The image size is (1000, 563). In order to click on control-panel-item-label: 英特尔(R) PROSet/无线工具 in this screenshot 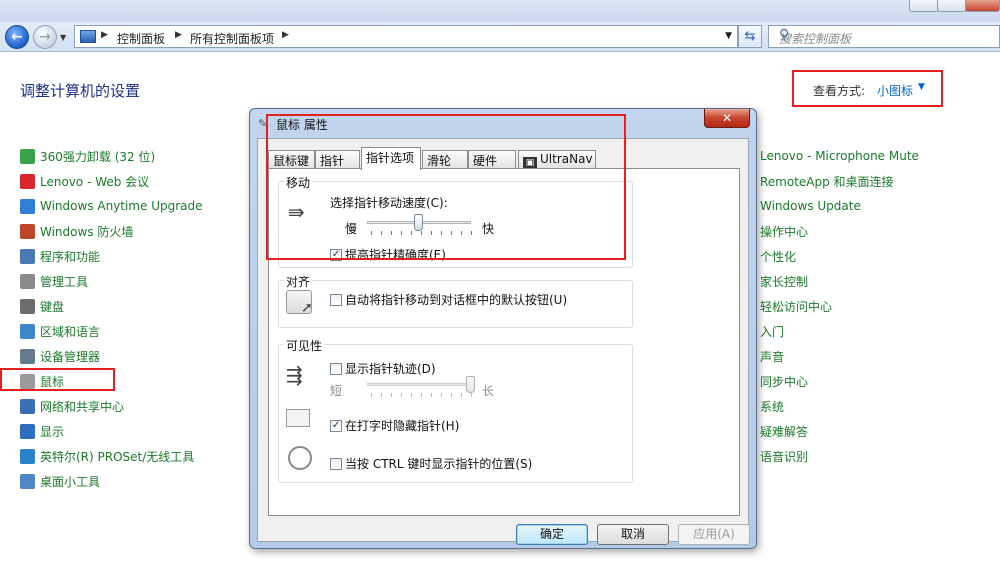, I will do `click(117, 456)`.